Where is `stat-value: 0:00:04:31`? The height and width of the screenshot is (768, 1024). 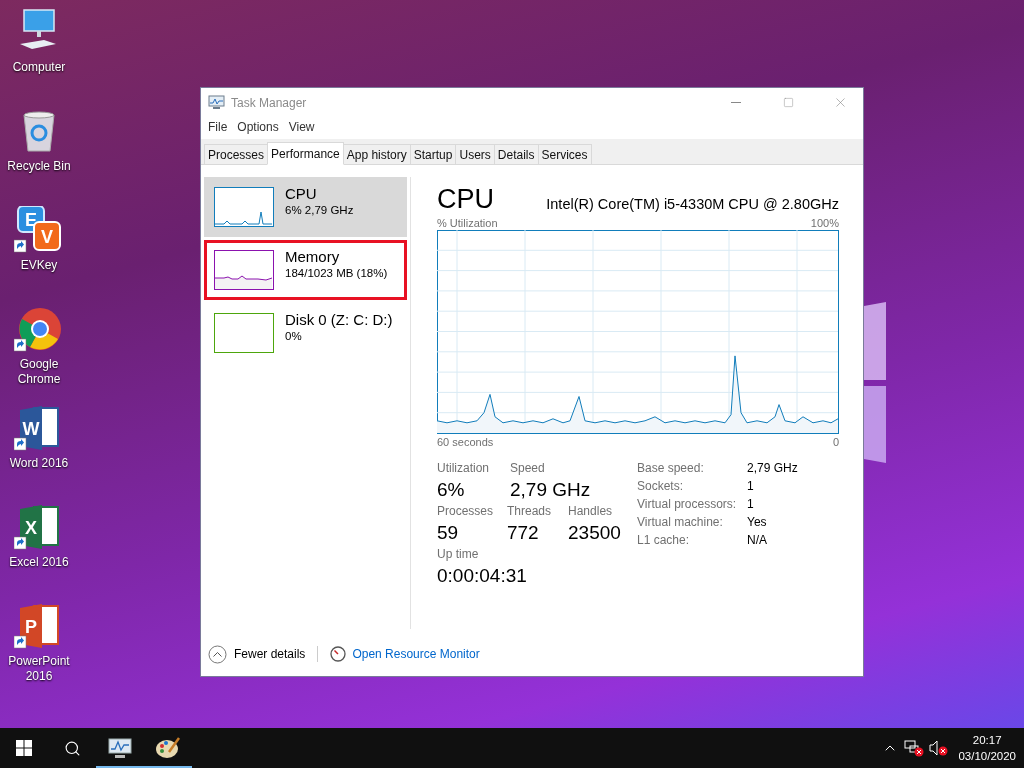 stat-value: 0:00:04:31 is located at coordinates (482, 576).